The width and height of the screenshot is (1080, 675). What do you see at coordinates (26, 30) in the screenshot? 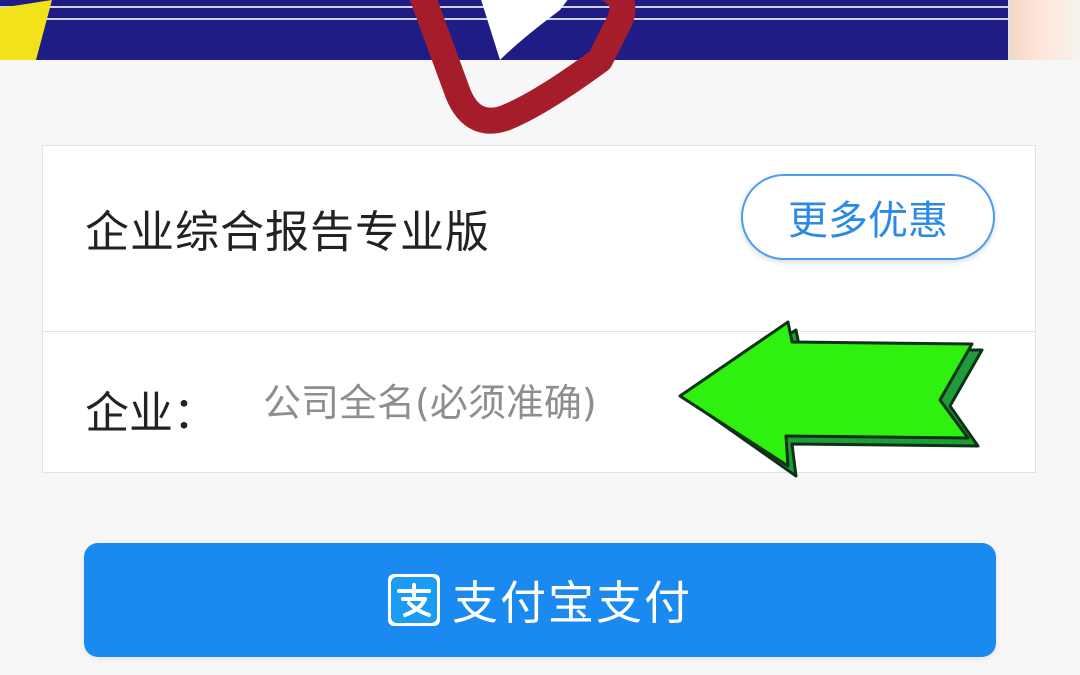
I see `banner-yellow-shape` at bounding box center [26, 30].